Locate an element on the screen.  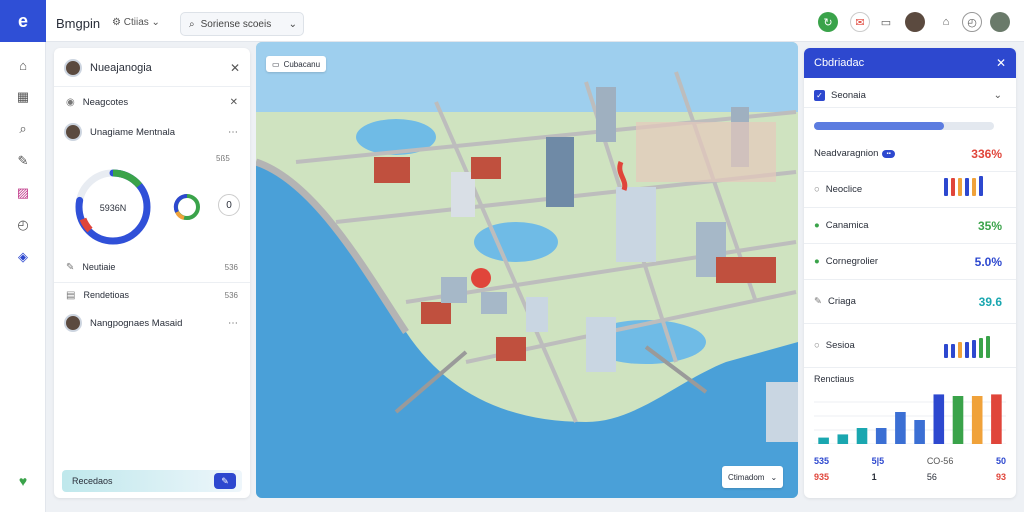
right-panel-header: Cbdriadac ✕ is located at coordinates (910, 63).